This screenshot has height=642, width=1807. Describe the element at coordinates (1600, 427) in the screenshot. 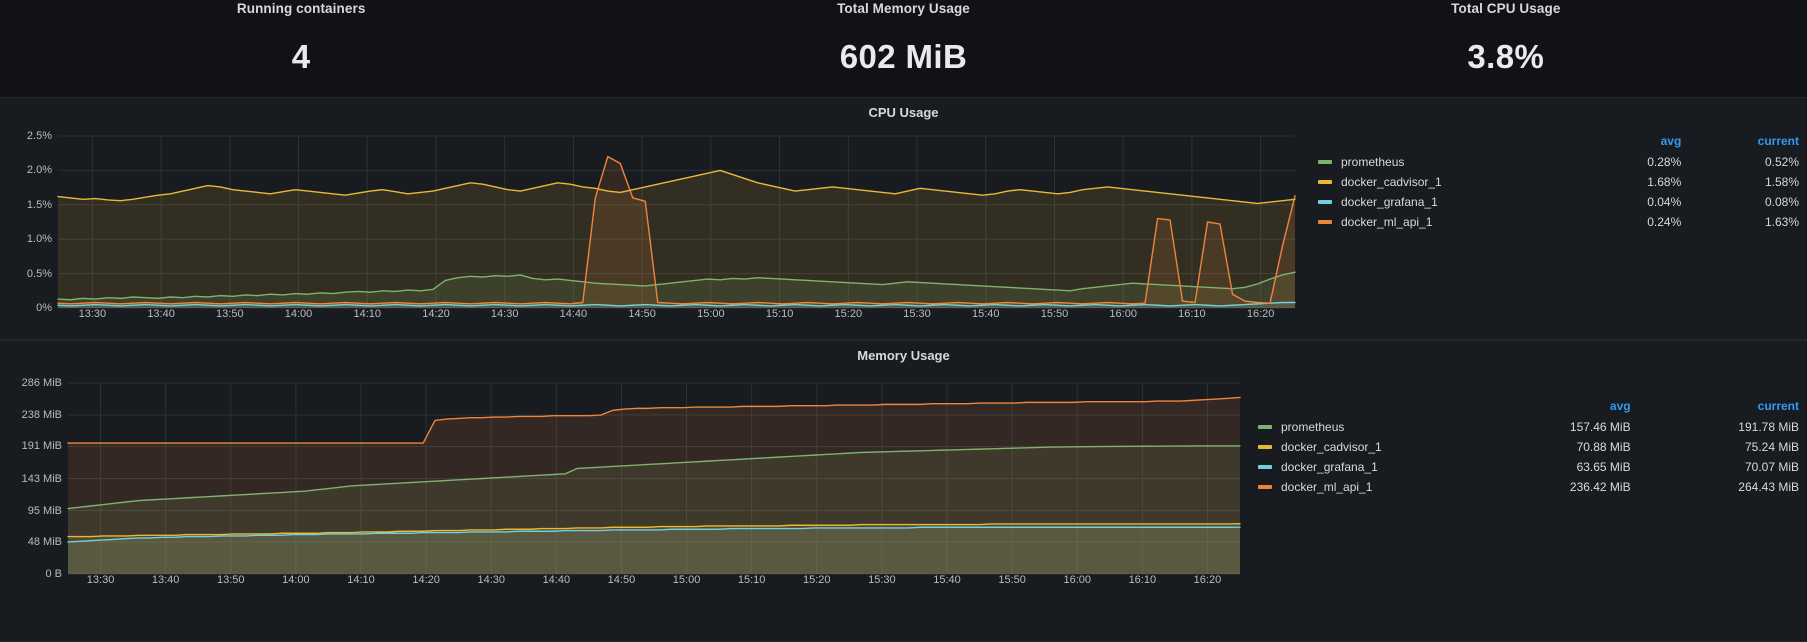

I see `legend-avg-value: 157.46 MiB` at that location.